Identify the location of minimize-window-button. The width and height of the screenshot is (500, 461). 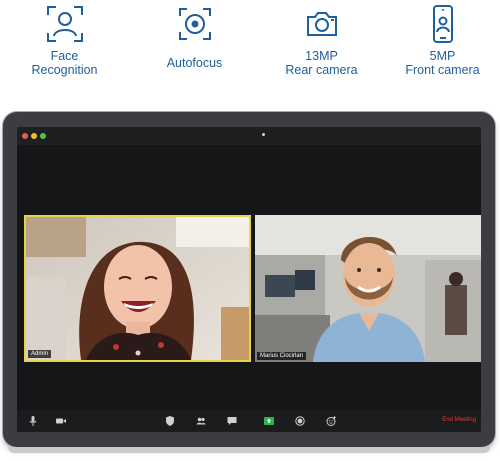
(34, 136).